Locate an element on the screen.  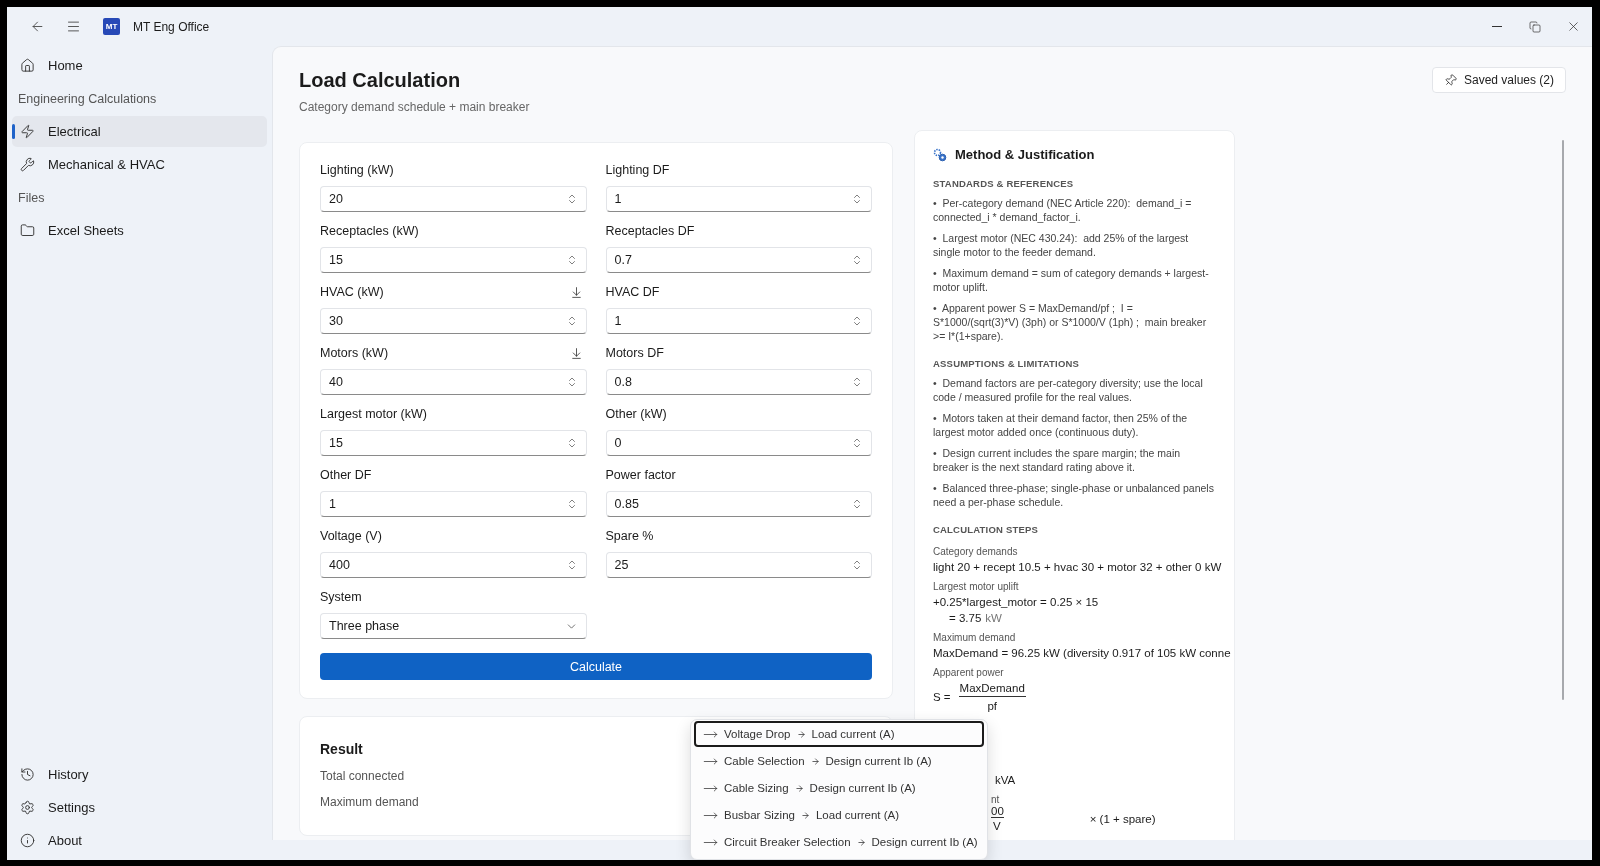
lightning-icon is located at coordinates (27, 131).